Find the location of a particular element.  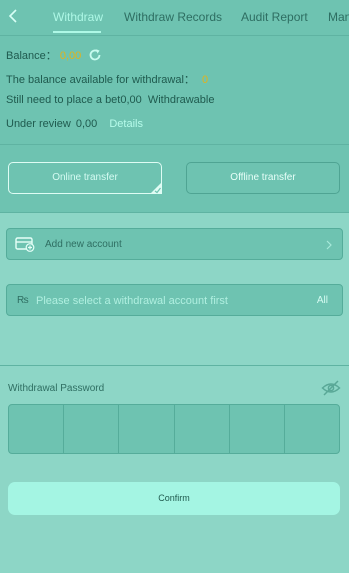

tab-audit-report: Audit Report is located at coordinates (274, 17).